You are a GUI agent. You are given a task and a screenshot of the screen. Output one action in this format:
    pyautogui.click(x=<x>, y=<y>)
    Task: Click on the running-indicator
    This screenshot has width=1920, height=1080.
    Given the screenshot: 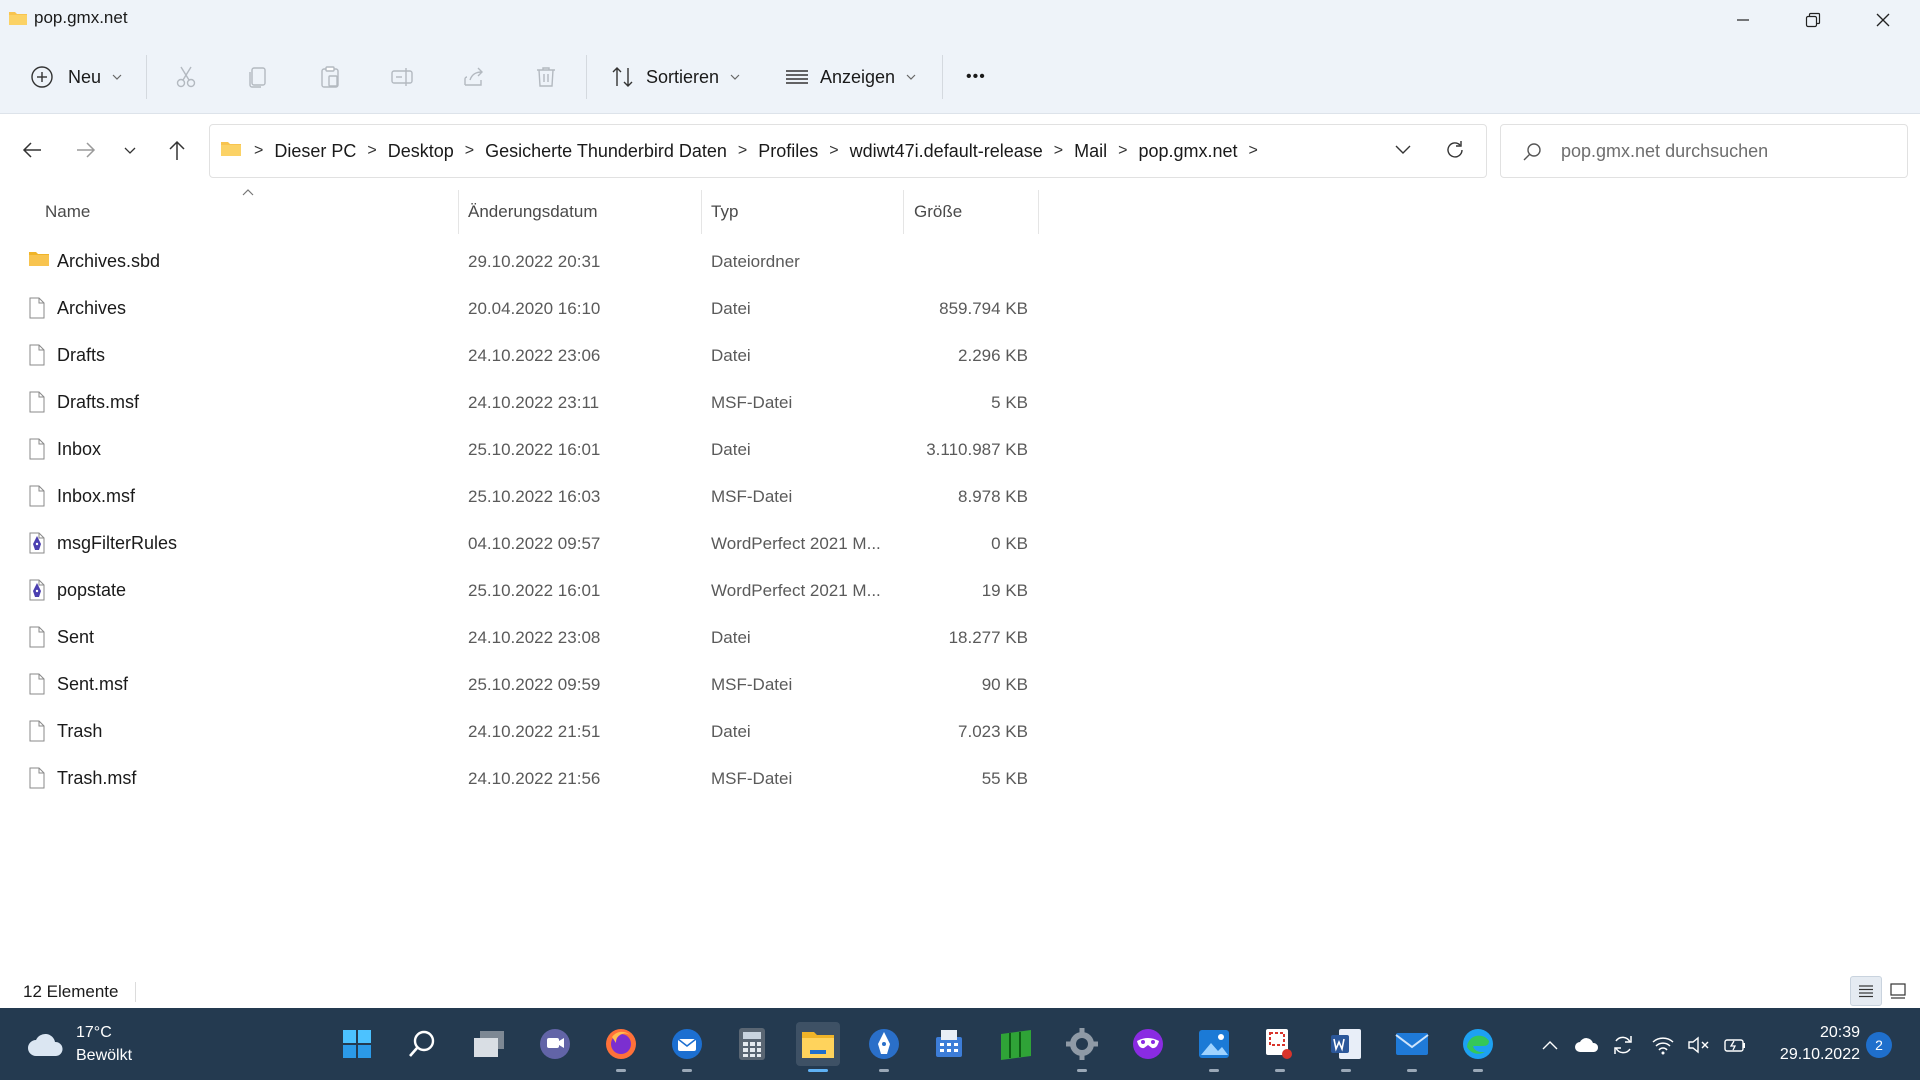 What is the action you would take?
    pyautogui.click(x=1478, y=1070)
    